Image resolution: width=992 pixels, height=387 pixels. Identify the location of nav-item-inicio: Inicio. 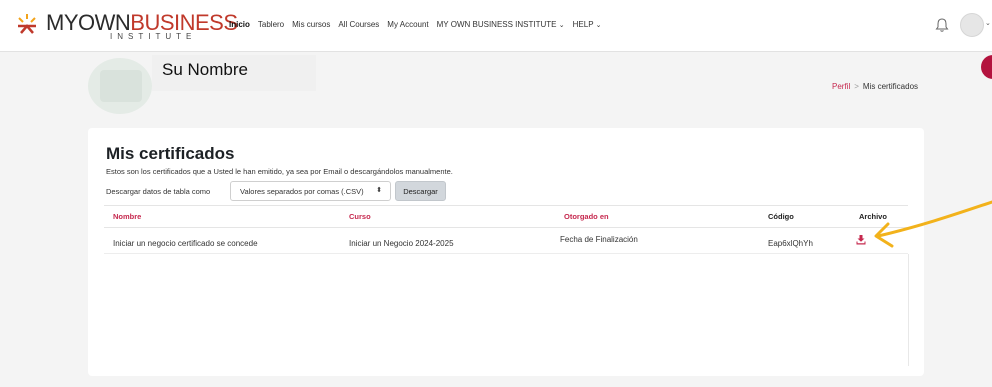
(239, 24).